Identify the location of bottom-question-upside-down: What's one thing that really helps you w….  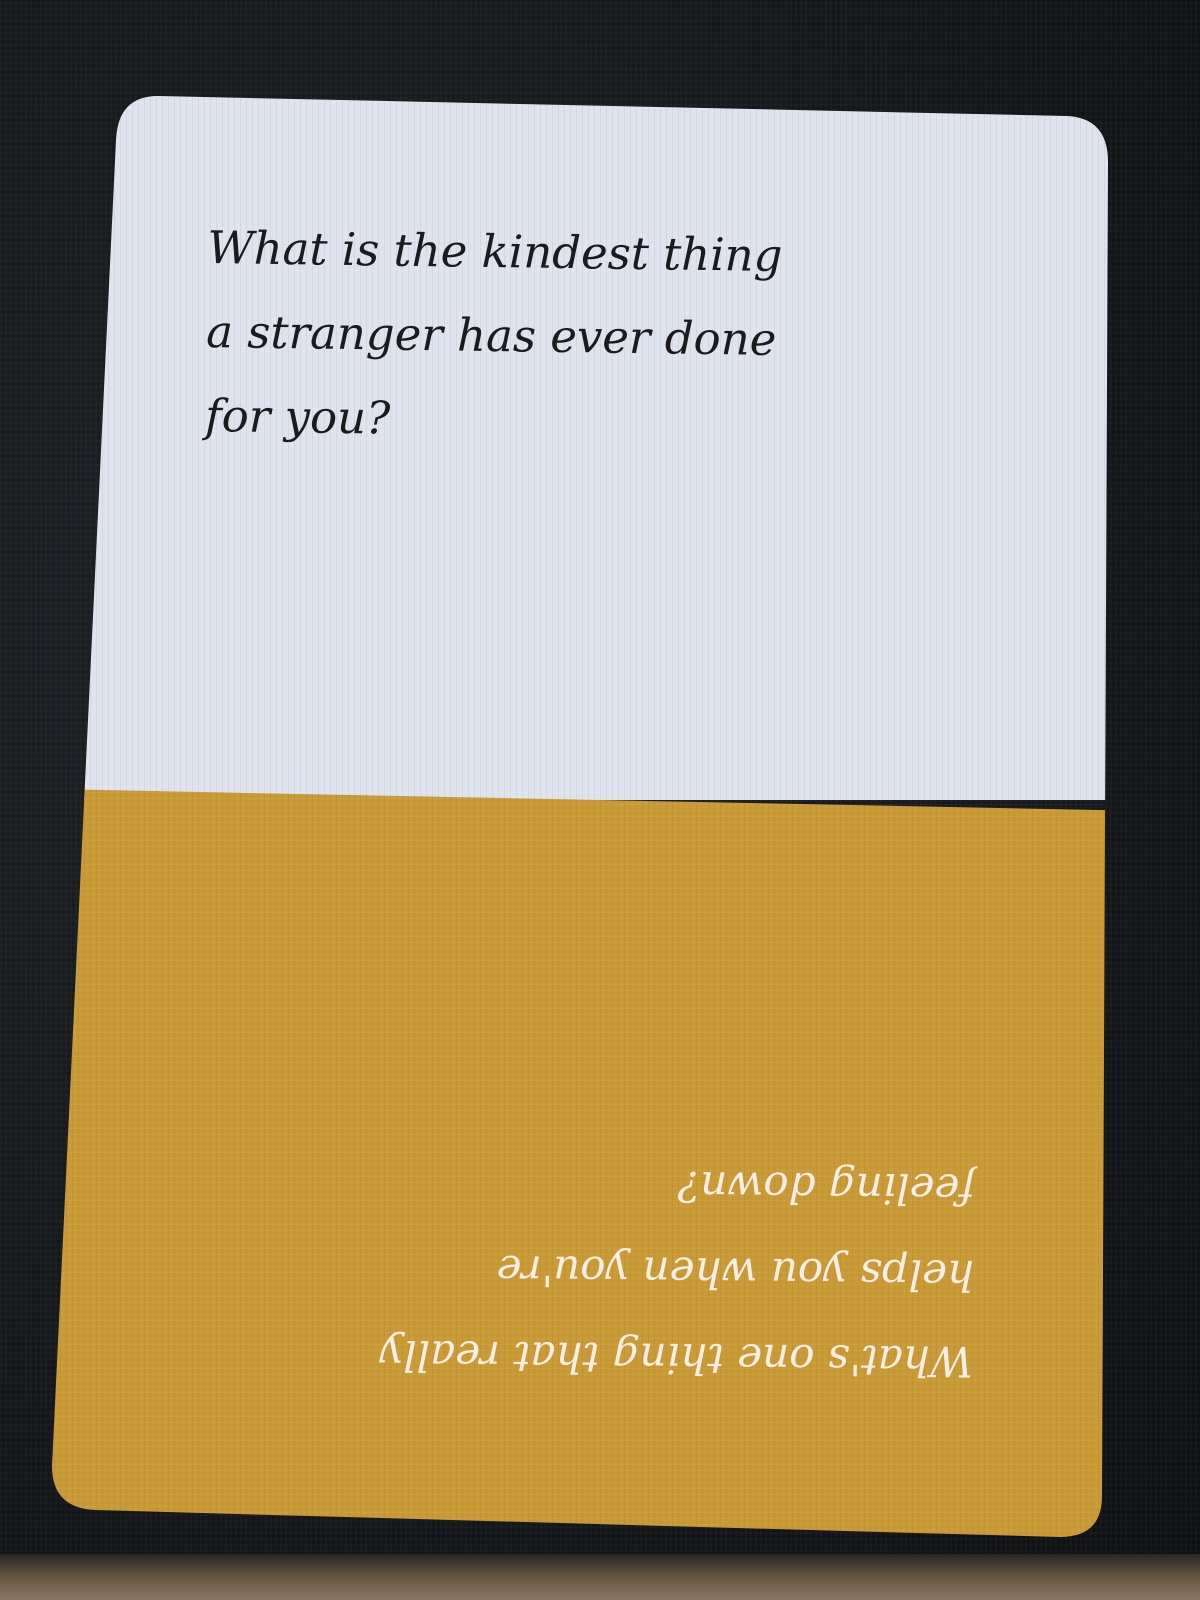
(677, 1273).